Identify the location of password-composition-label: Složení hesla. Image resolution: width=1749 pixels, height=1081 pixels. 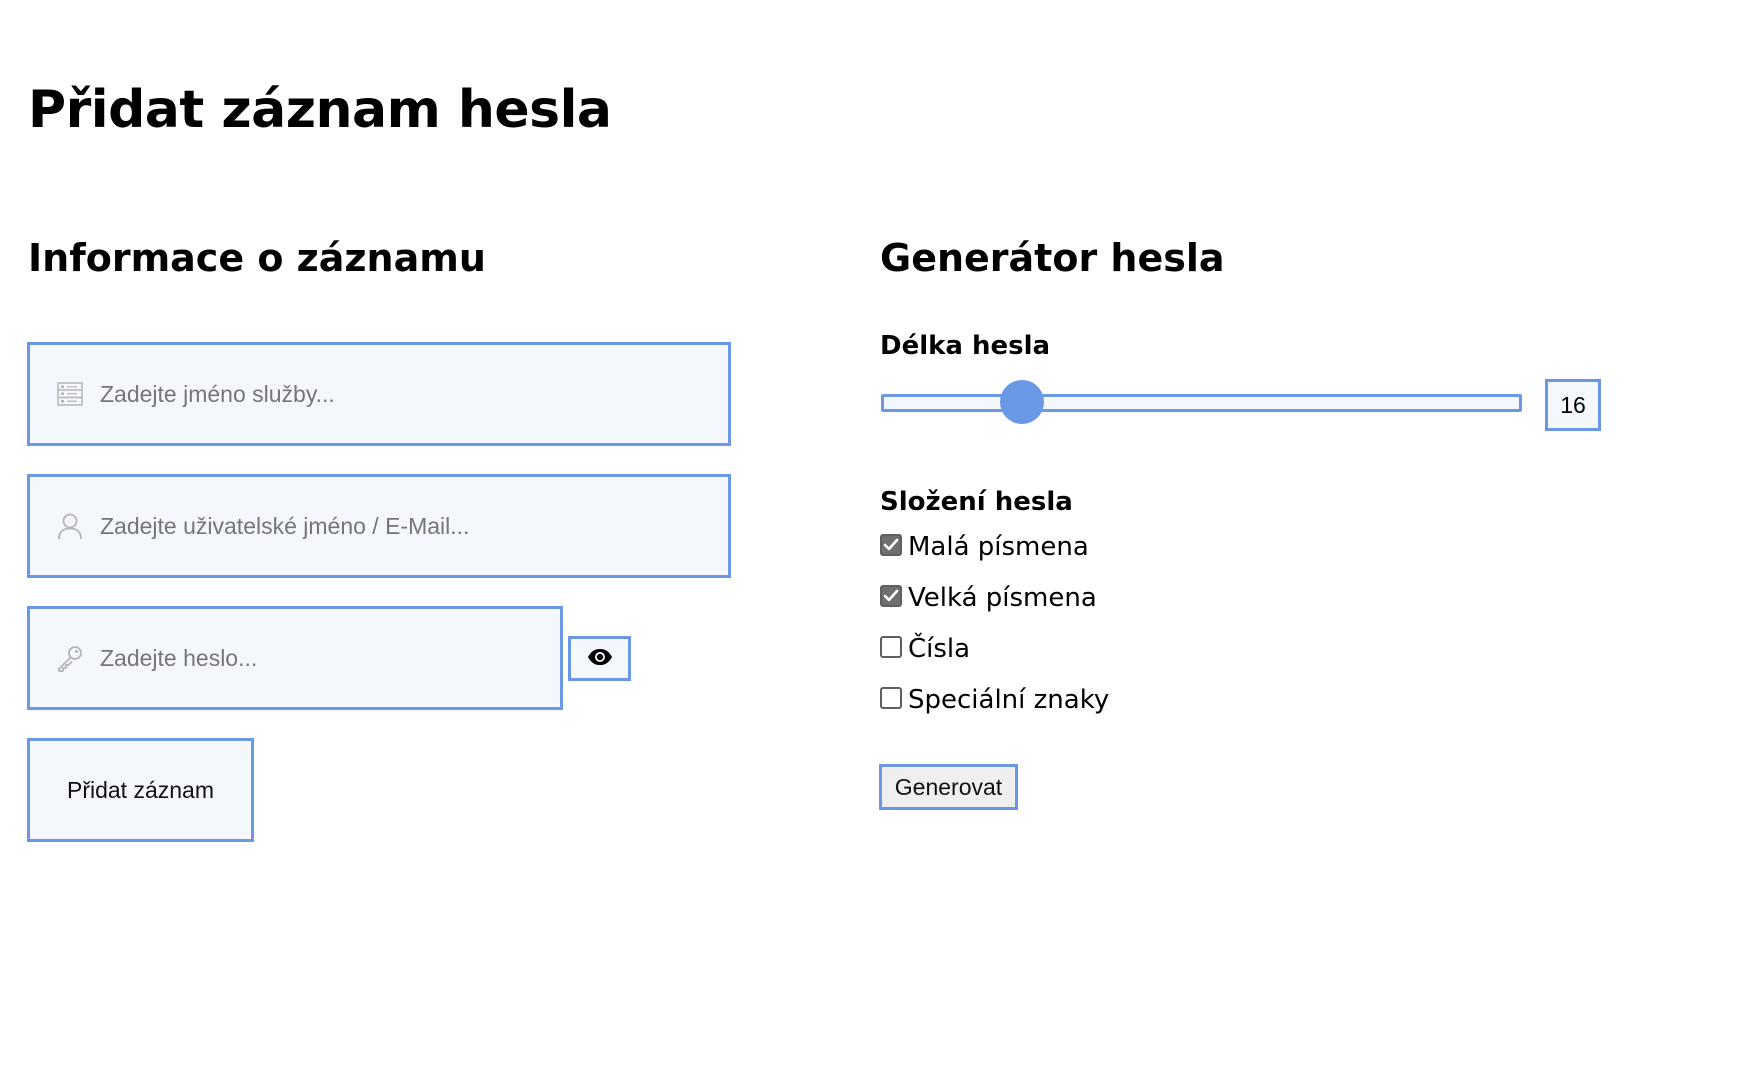
(976, 502).